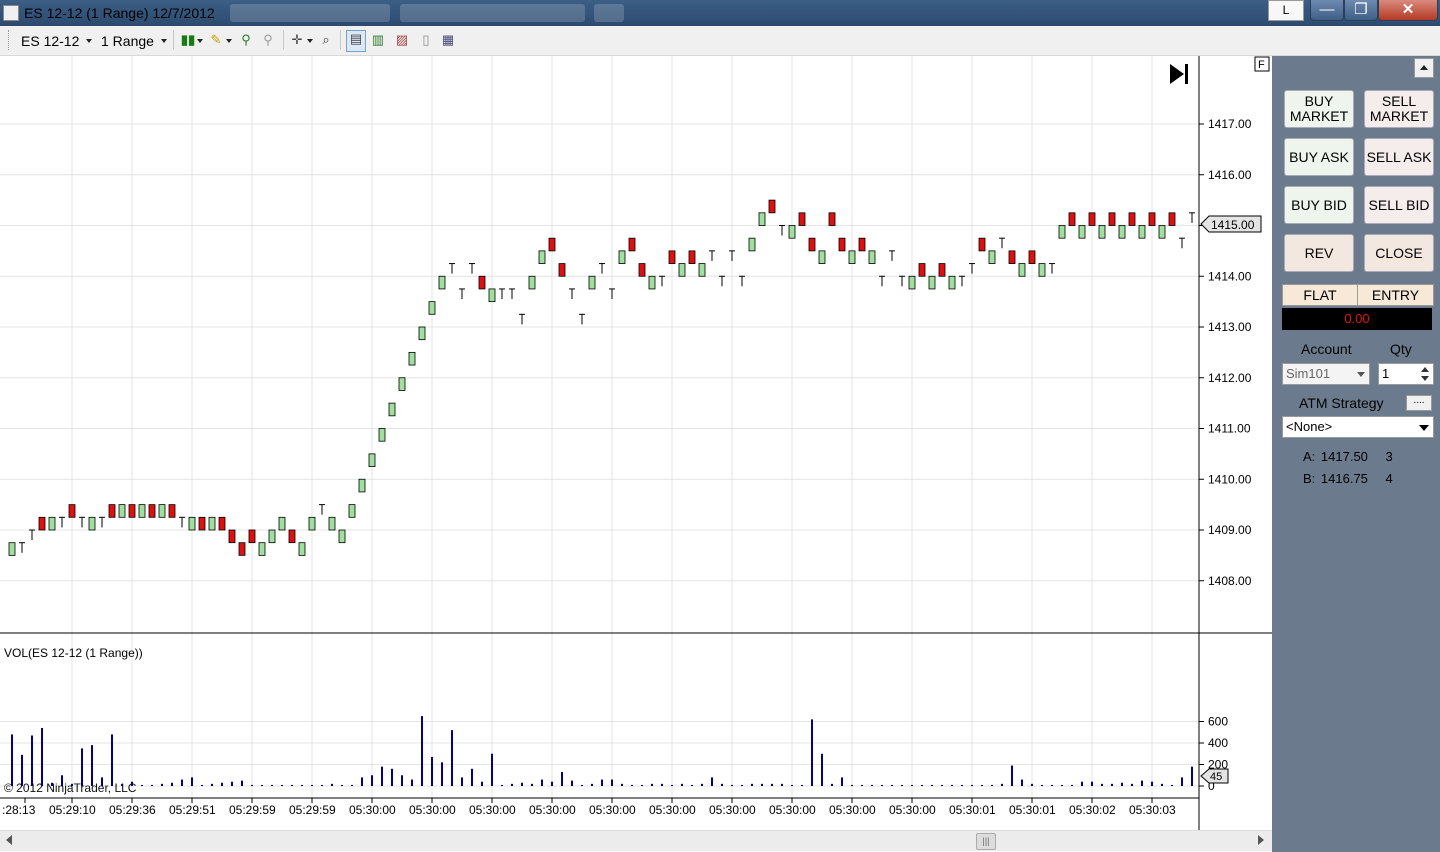  I want to click on reverse-button: REV, so click(1319, 253).